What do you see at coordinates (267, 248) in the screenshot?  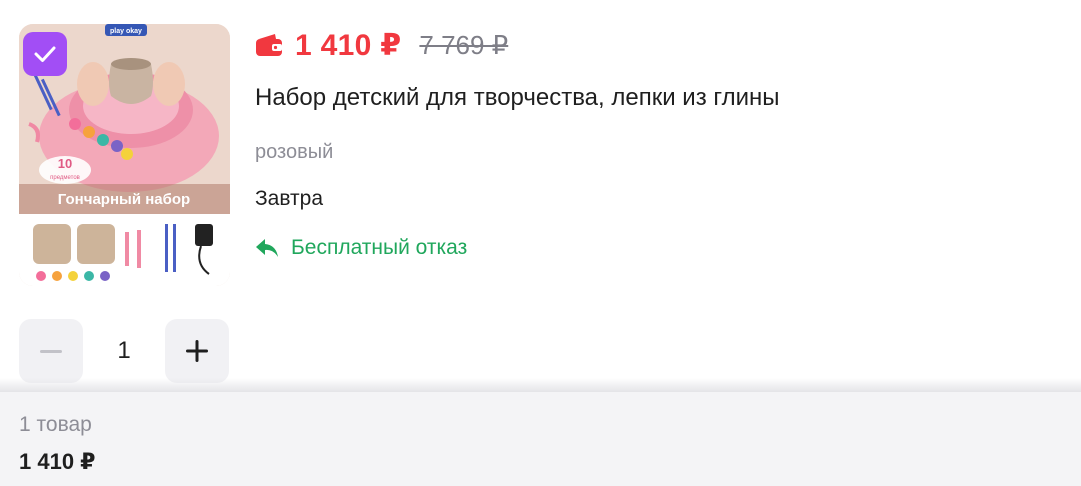 I see `return-arrow-icon` at bounding box center [267, 248].